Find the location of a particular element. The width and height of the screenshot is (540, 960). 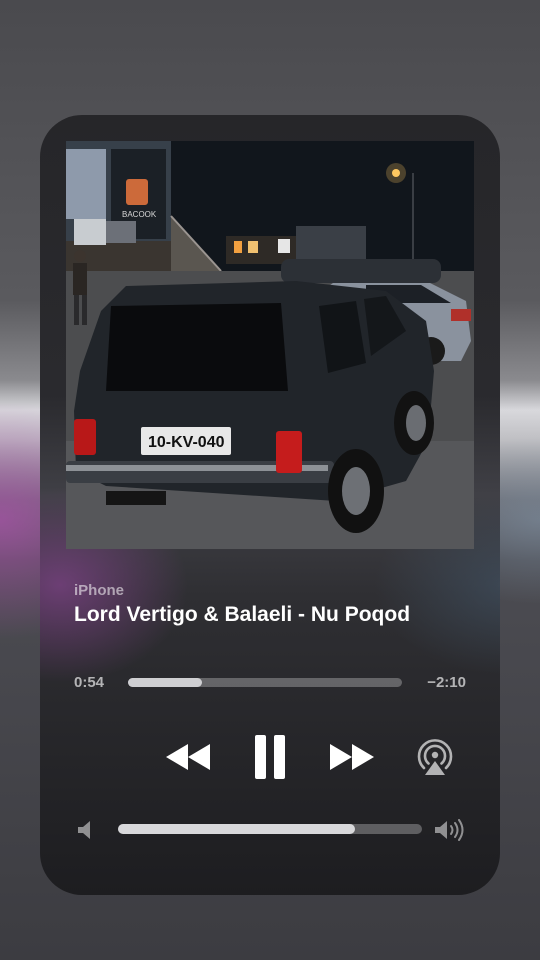

sign-text: BACOOK is located at coordinates (139, 214).